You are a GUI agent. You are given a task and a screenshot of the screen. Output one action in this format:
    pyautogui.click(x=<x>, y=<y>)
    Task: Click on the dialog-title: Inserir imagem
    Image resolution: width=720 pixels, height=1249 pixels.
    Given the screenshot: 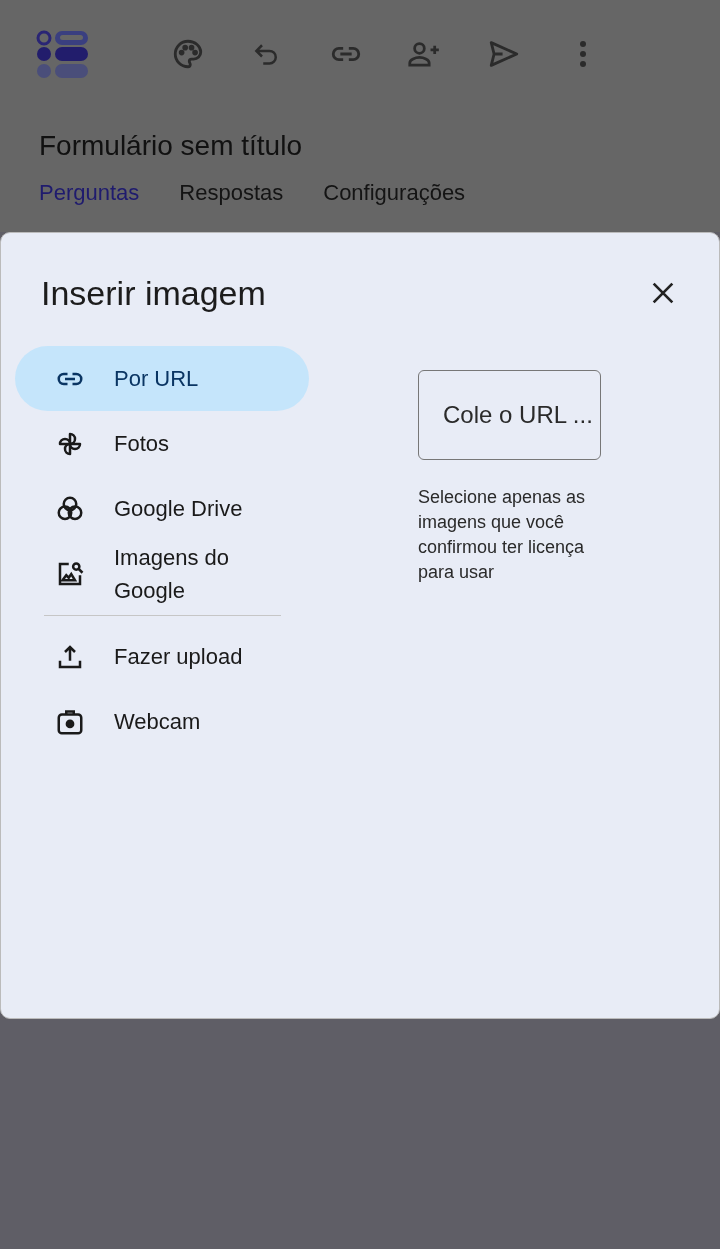 What is the action you would take?
    pyautogui.click(x=153, y=293)
    